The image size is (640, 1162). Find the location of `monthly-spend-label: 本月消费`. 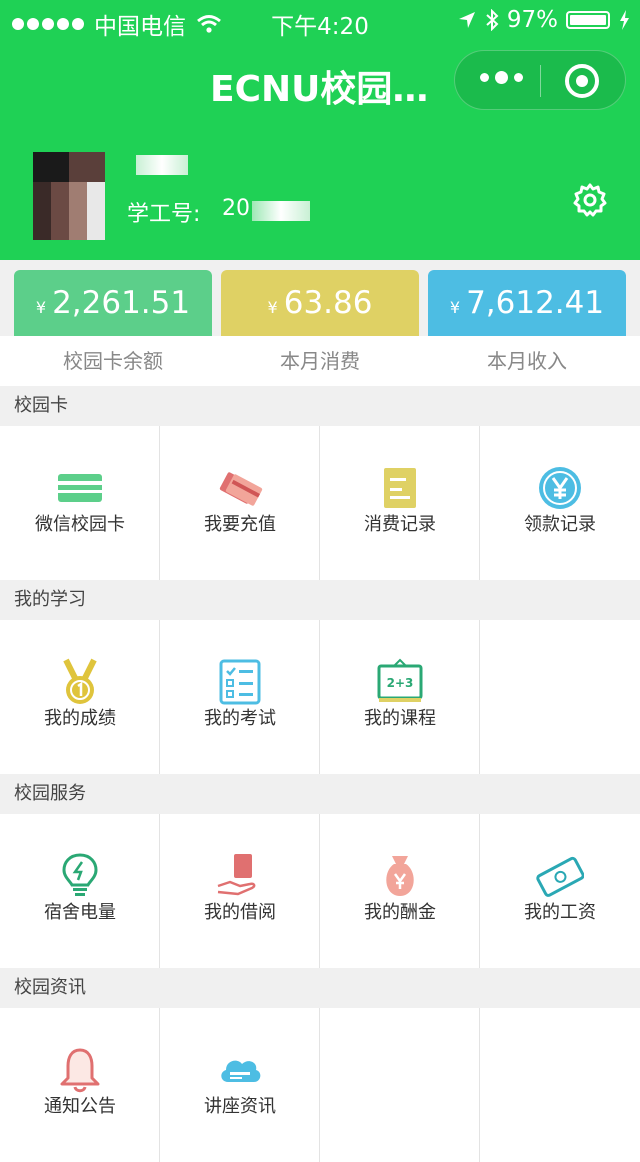

monthly-spend-label: 本月消费 is located at coordinates (320, 361).